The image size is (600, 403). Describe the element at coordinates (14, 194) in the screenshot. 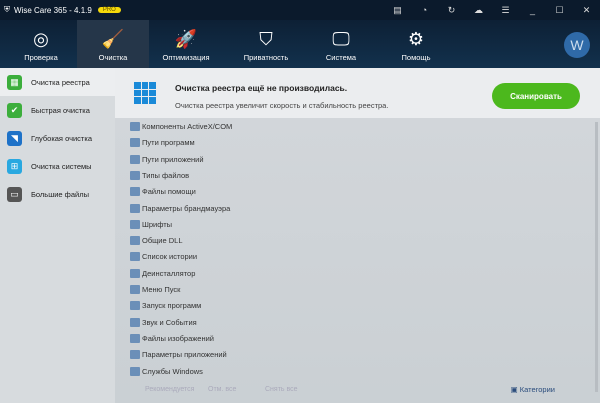

I see `folder-icon: ▭` at that location.